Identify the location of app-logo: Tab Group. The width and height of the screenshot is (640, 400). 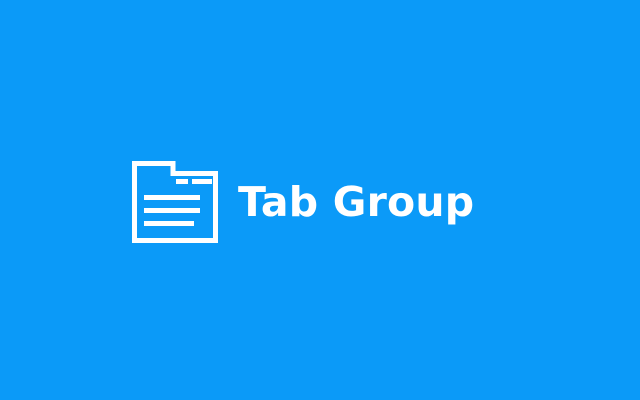
(303, 202).